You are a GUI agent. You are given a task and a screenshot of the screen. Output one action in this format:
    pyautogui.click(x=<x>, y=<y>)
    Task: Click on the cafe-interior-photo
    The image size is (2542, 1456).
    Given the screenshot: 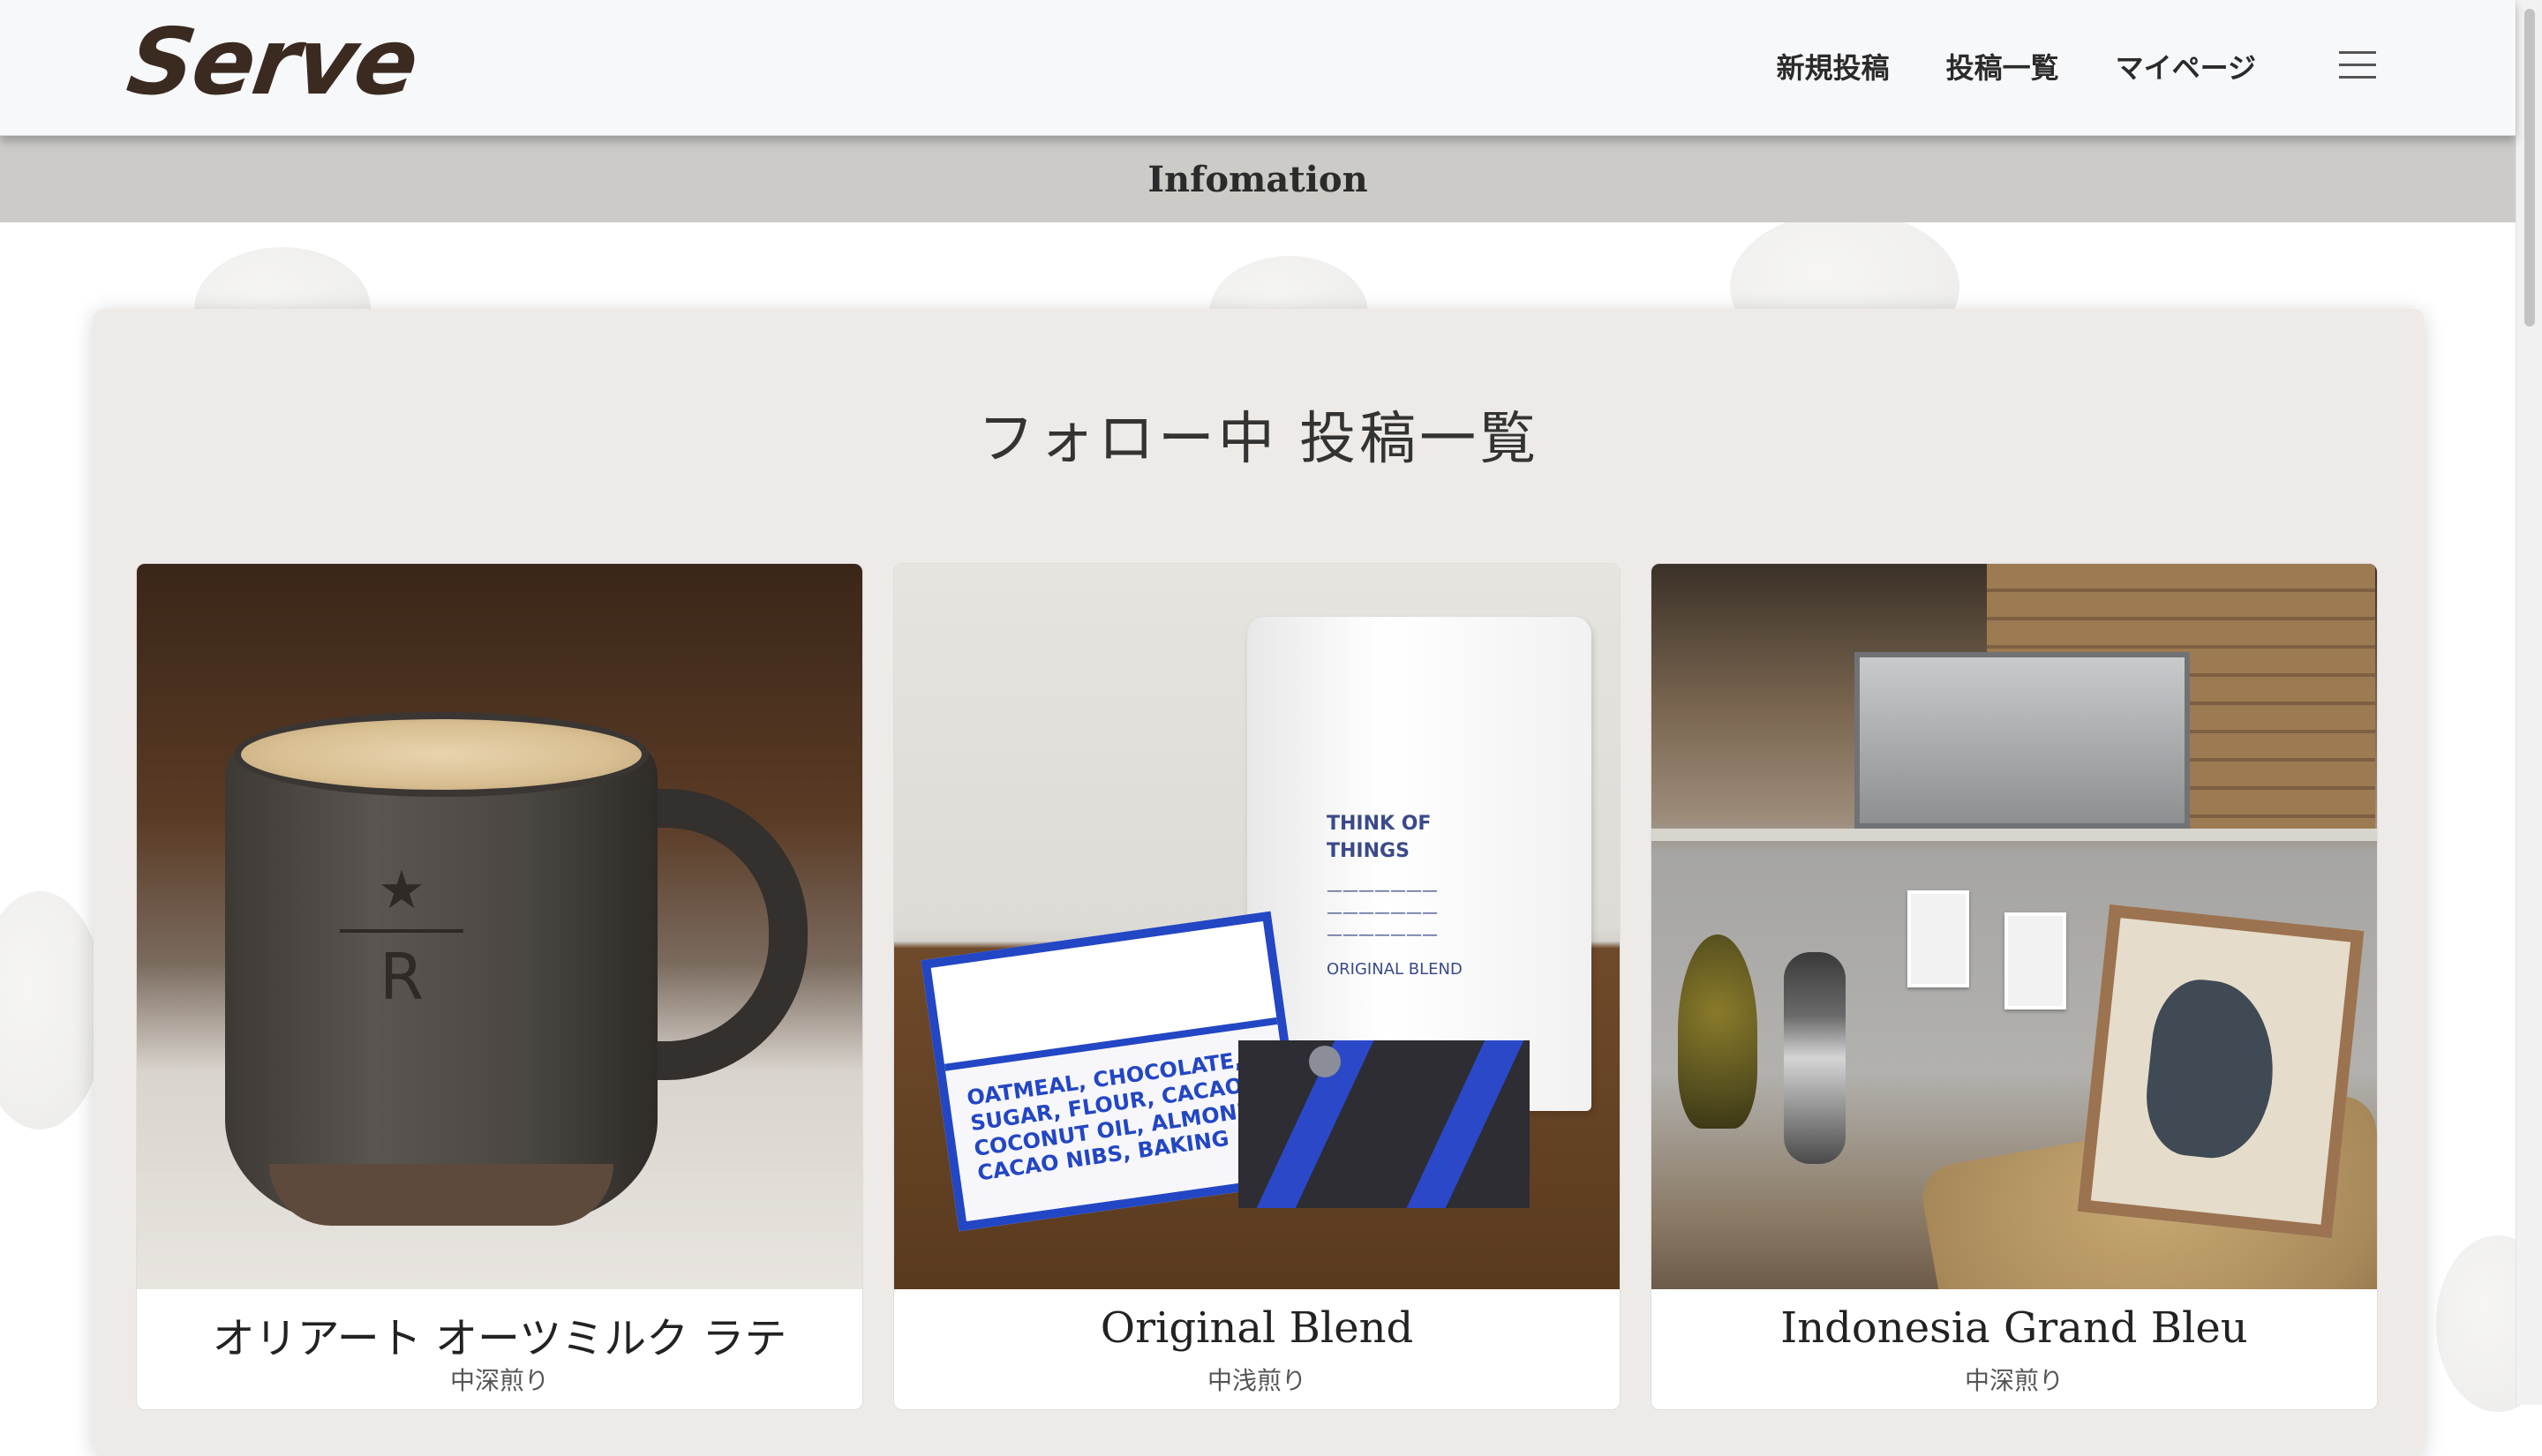 What is the action you would take?
    pyautogui.click(x=2014, y=927)
    